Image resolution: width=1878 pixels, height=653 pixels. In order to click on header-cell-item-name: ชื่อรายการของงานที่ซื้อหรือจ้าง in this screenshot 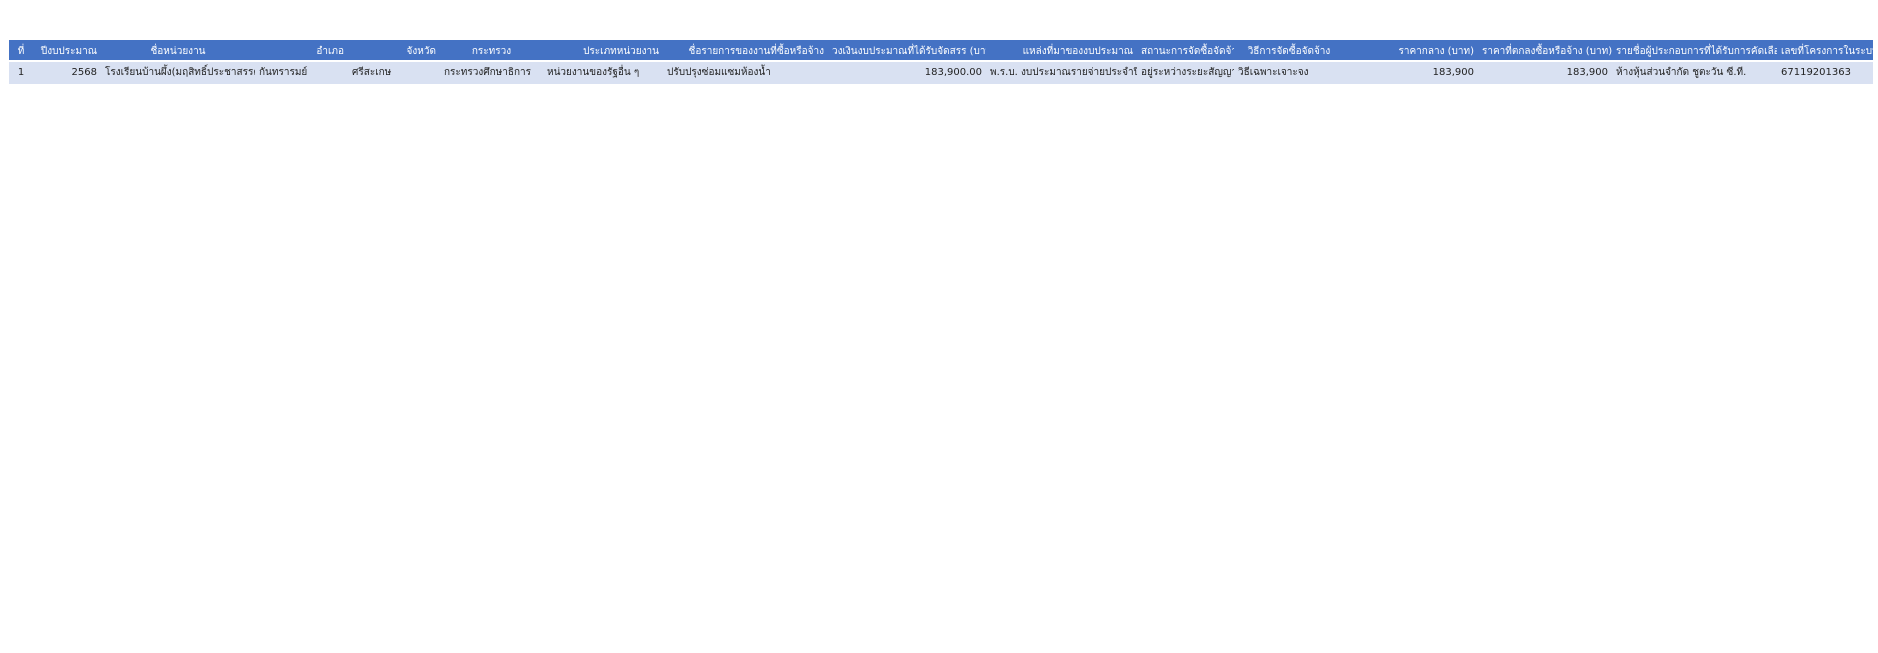, I will do `click(745, 50)`.